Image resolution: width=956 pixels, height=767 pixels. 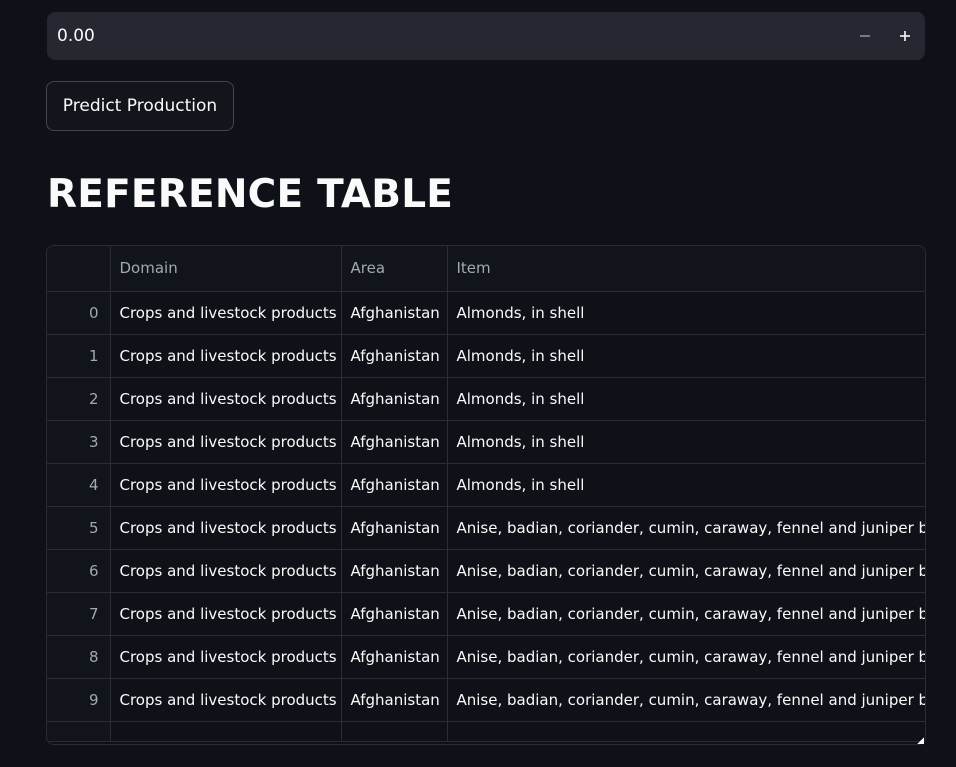 What do you see at coordinates (250, 194) in the screenshot?
I see `page-title: REFERENCE TABLE` at bounding box center [250, 194].